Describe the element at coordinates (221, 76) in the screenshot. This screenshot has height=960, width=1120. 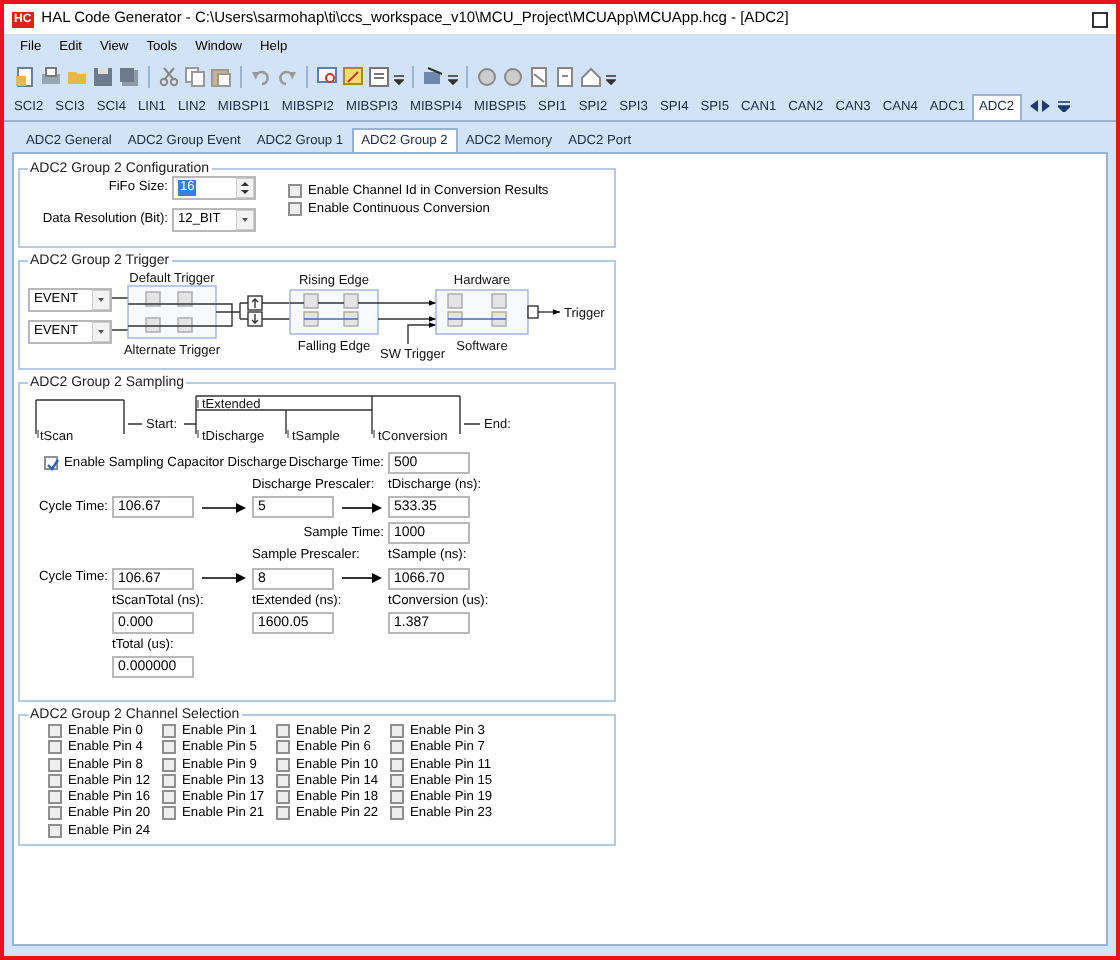
I see `paste-icon` at that location.